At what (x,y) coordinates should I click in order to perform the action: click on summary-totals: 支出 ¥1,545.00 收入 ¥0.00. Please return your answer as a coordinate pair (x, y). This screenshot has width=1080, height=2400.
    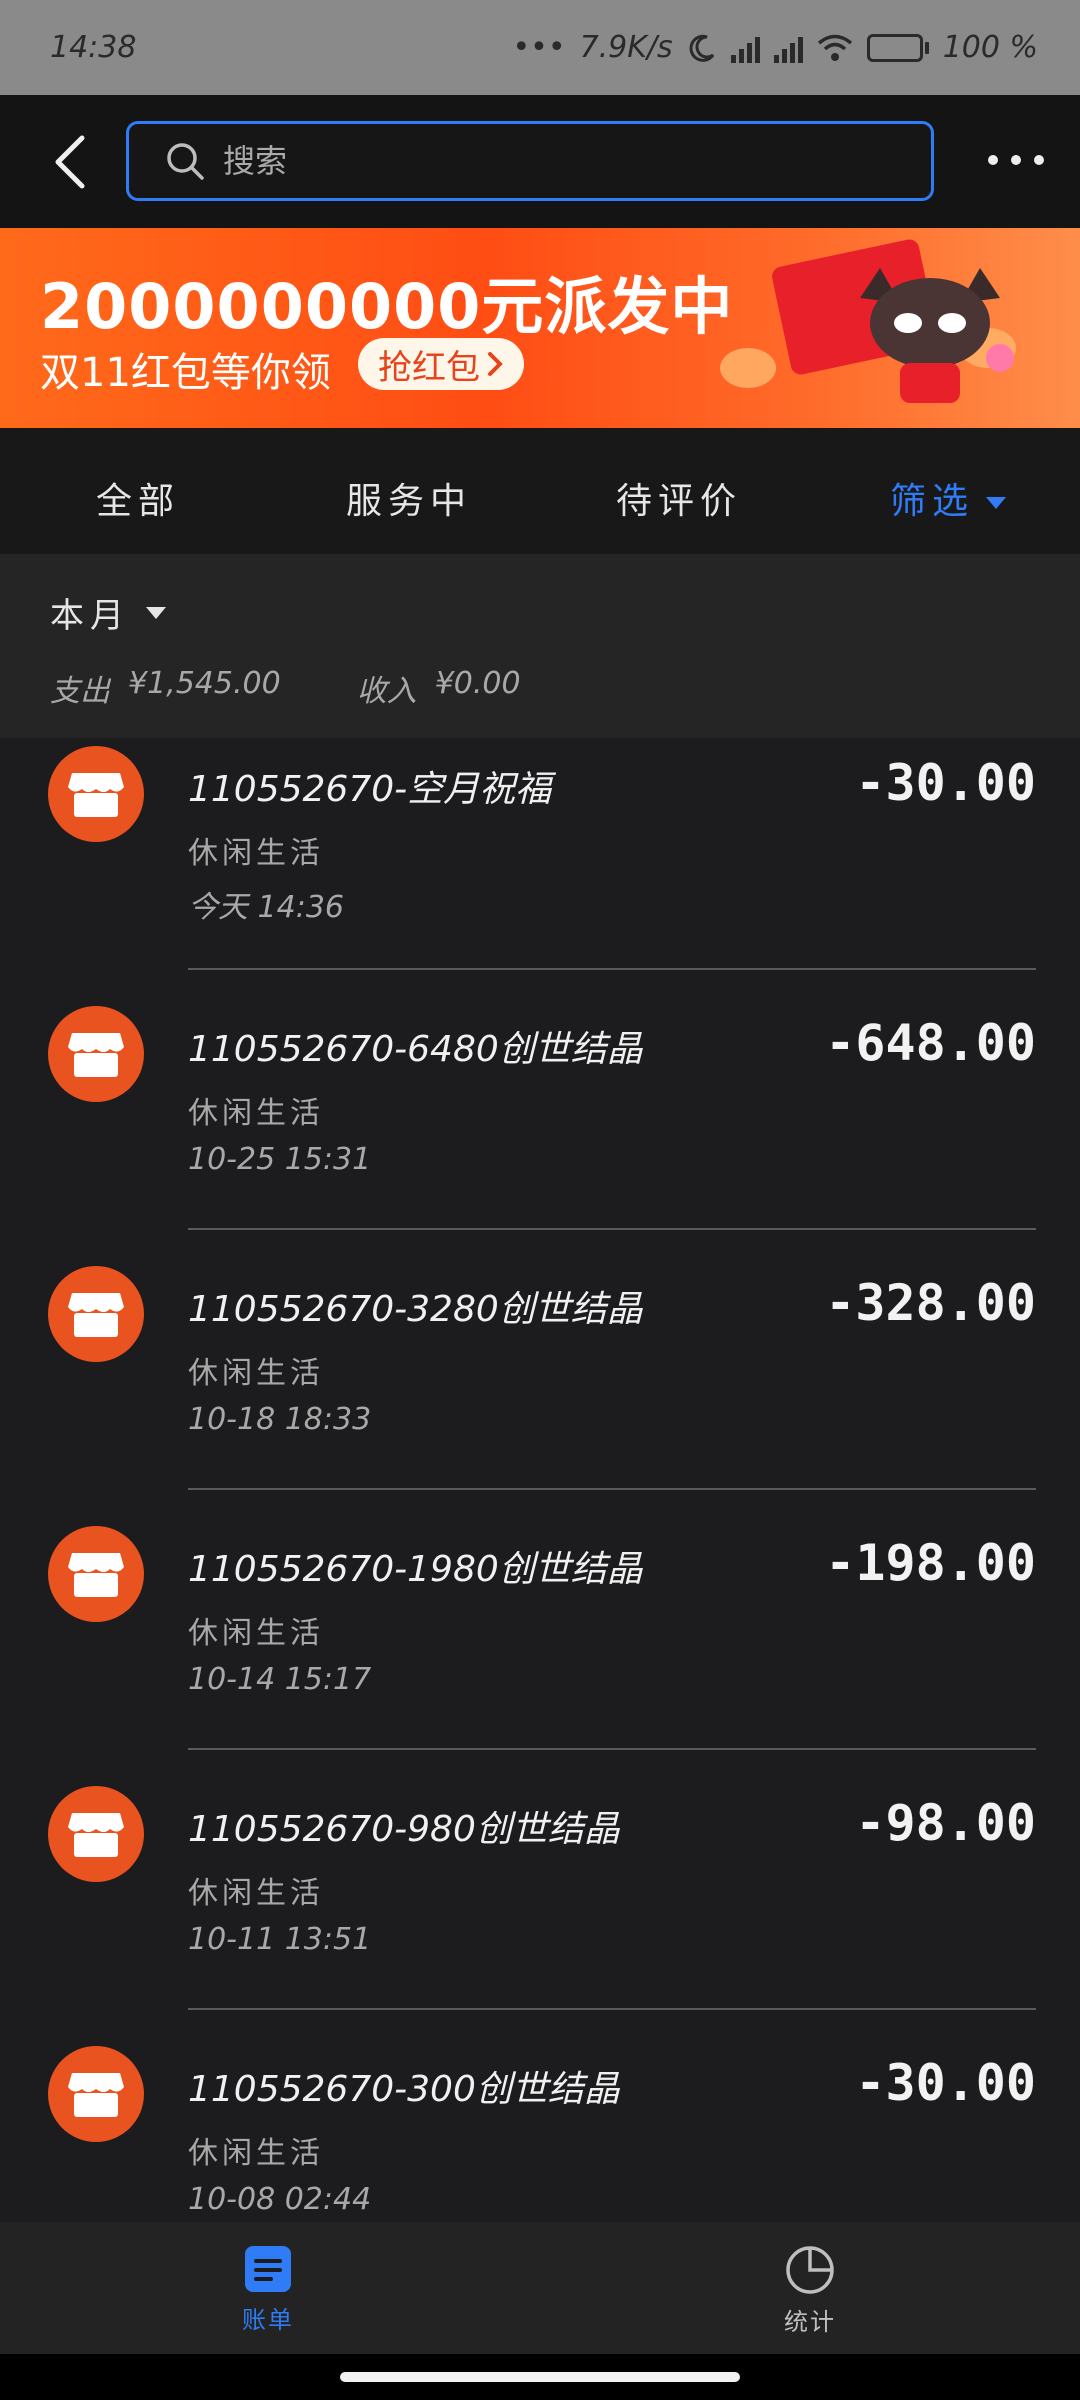
    Looking at the image, I should click on (285, 688).